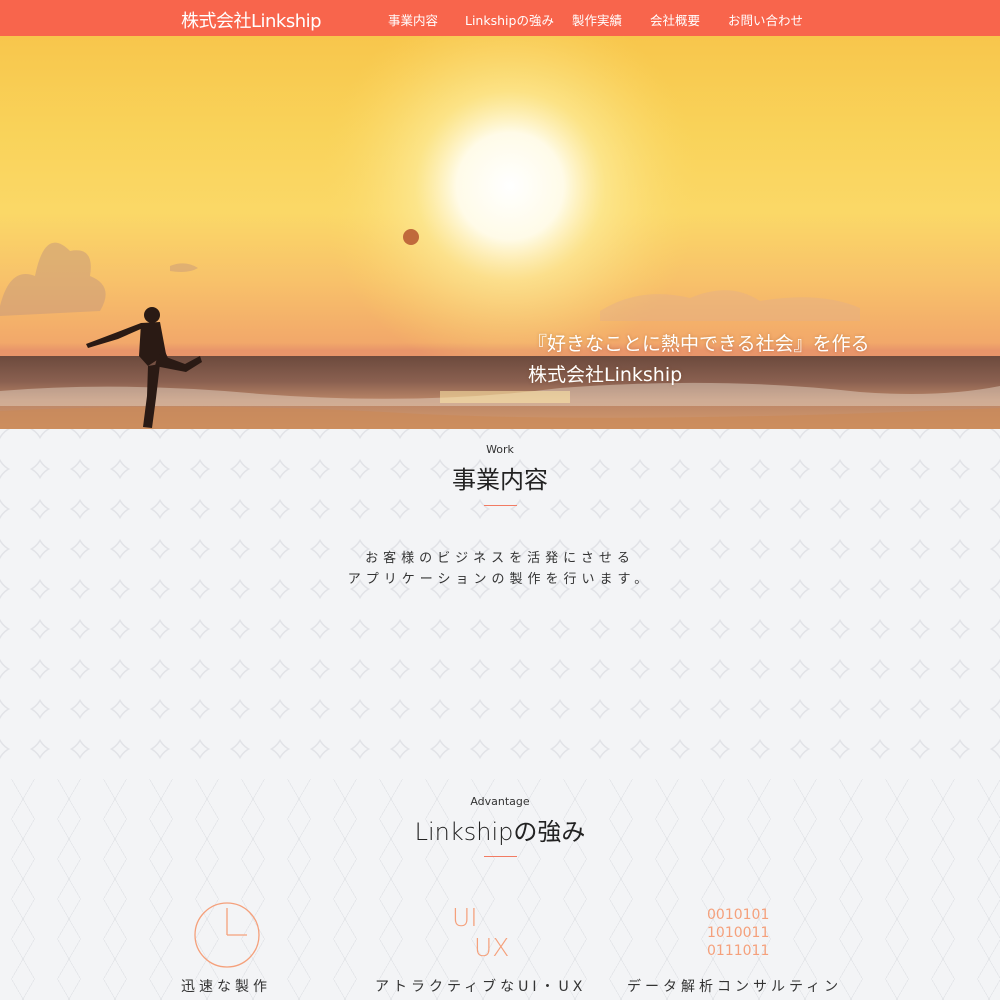  Describe the element at coordinates (765, 19) in the screenshot. I see `nav-item-contact: お問い合わせ` at that location.